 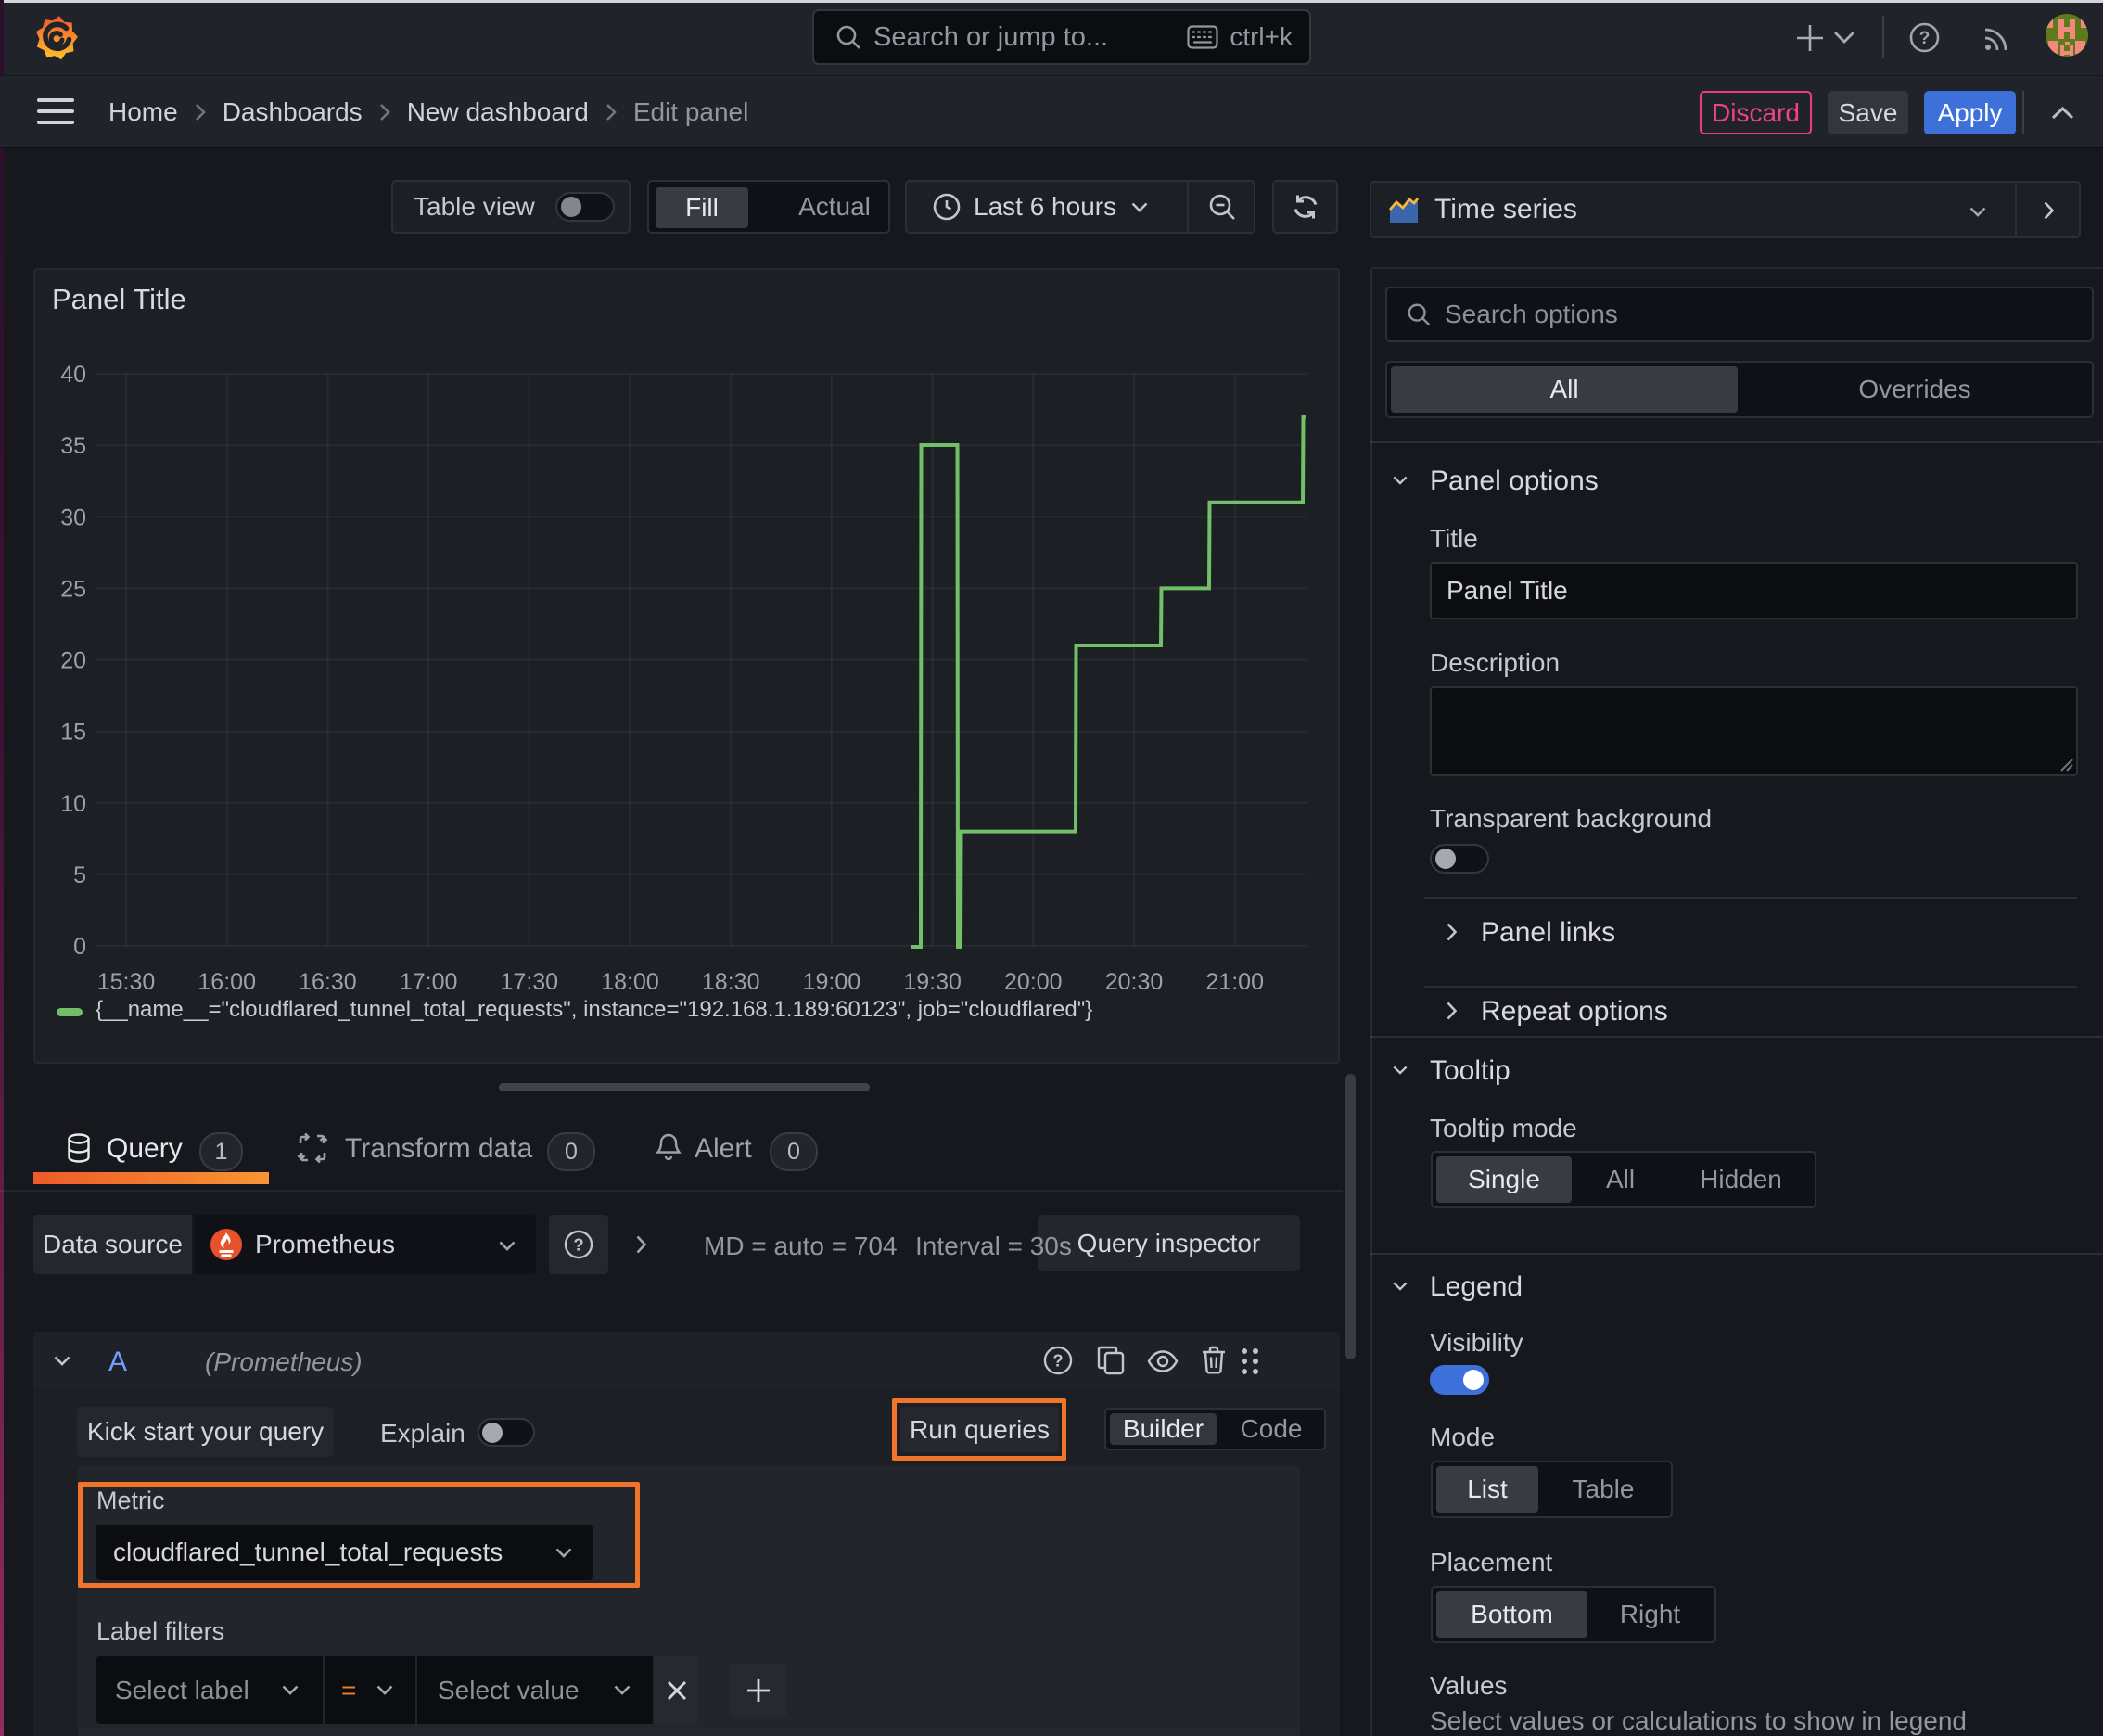 What do you see at coordinates (932, 982) in the screenshot?
I see `svg-text: 19:30` at bounding box center [932, 982].